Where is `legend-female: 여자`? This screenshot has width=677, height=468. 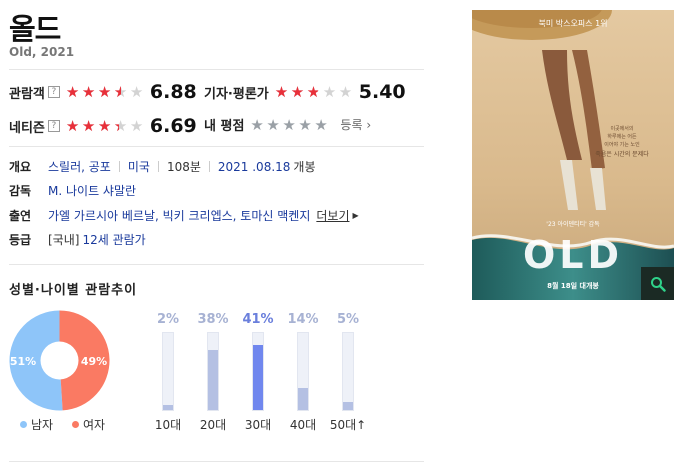
legend-female: 여자 is located at coordinates (88, 424).